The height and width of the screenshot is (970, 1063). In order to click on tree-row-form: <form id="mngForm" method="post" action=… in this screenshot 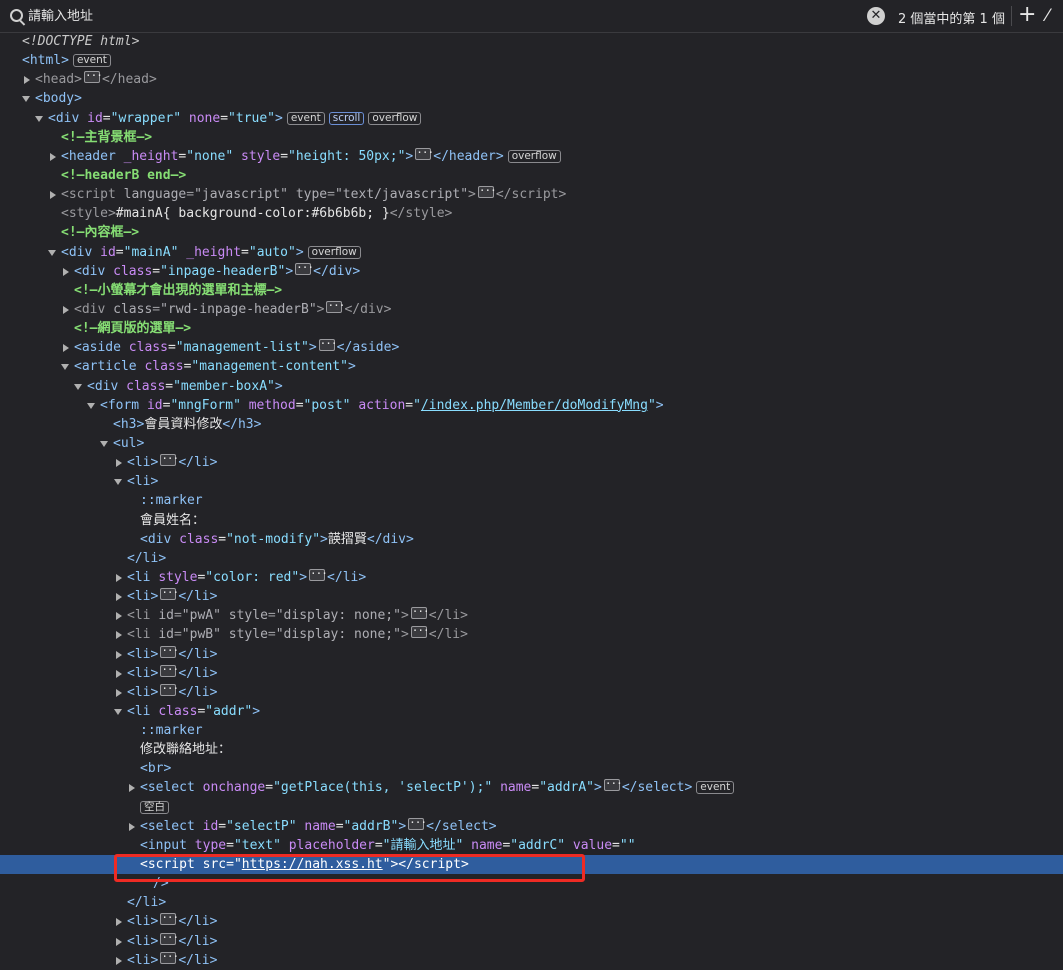, I will do `click(531, 405)`.